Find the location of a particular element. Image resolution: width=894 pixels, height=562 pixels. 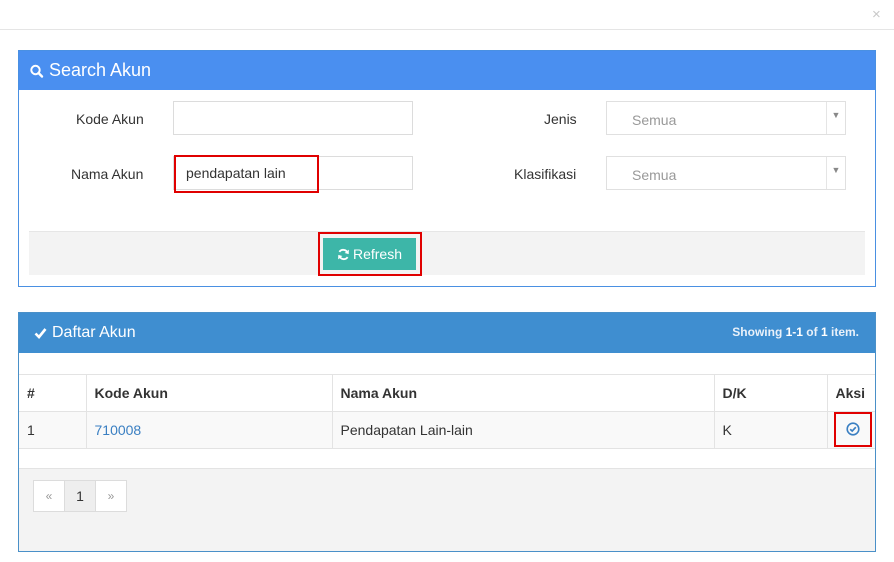

column-header-dk: D/K is located at coordinates (770, 393).